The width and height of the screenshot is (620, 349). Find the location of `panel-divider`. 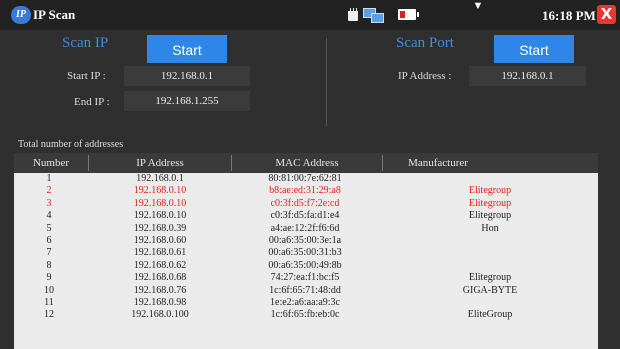

panel-divider is located at coordinates (326, 82).